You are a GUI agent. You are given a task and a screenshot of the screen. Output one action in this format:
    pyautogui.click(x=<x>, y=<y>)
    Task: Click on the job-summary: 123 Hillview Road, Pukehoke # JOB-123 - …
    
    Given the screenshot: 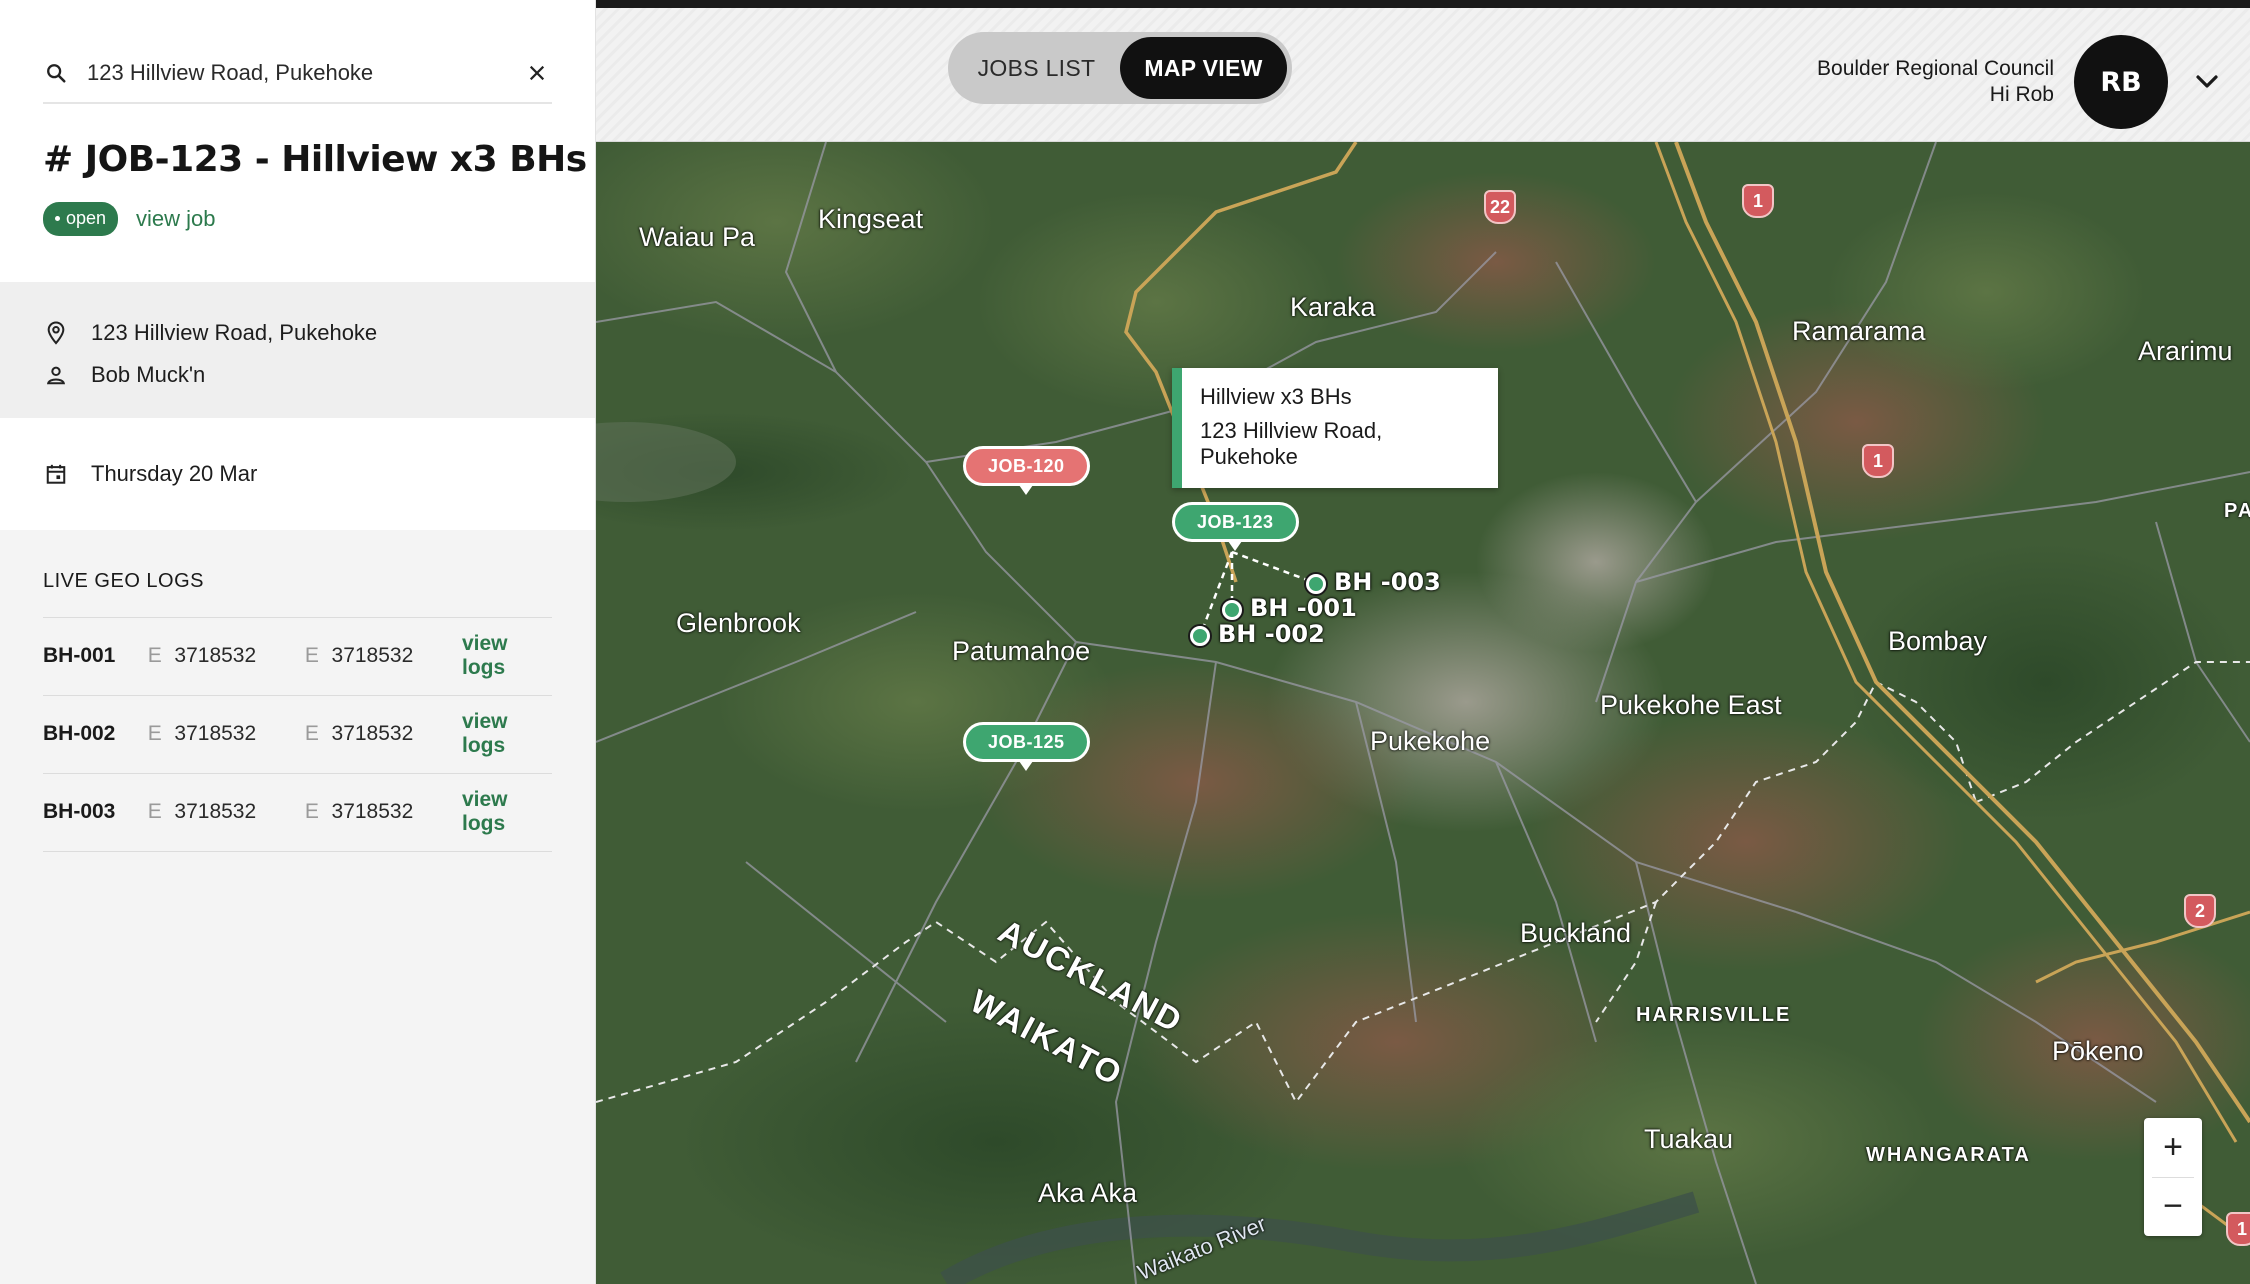 What is the action you would take?
    pyautogui.click(x=297, y=141)
    